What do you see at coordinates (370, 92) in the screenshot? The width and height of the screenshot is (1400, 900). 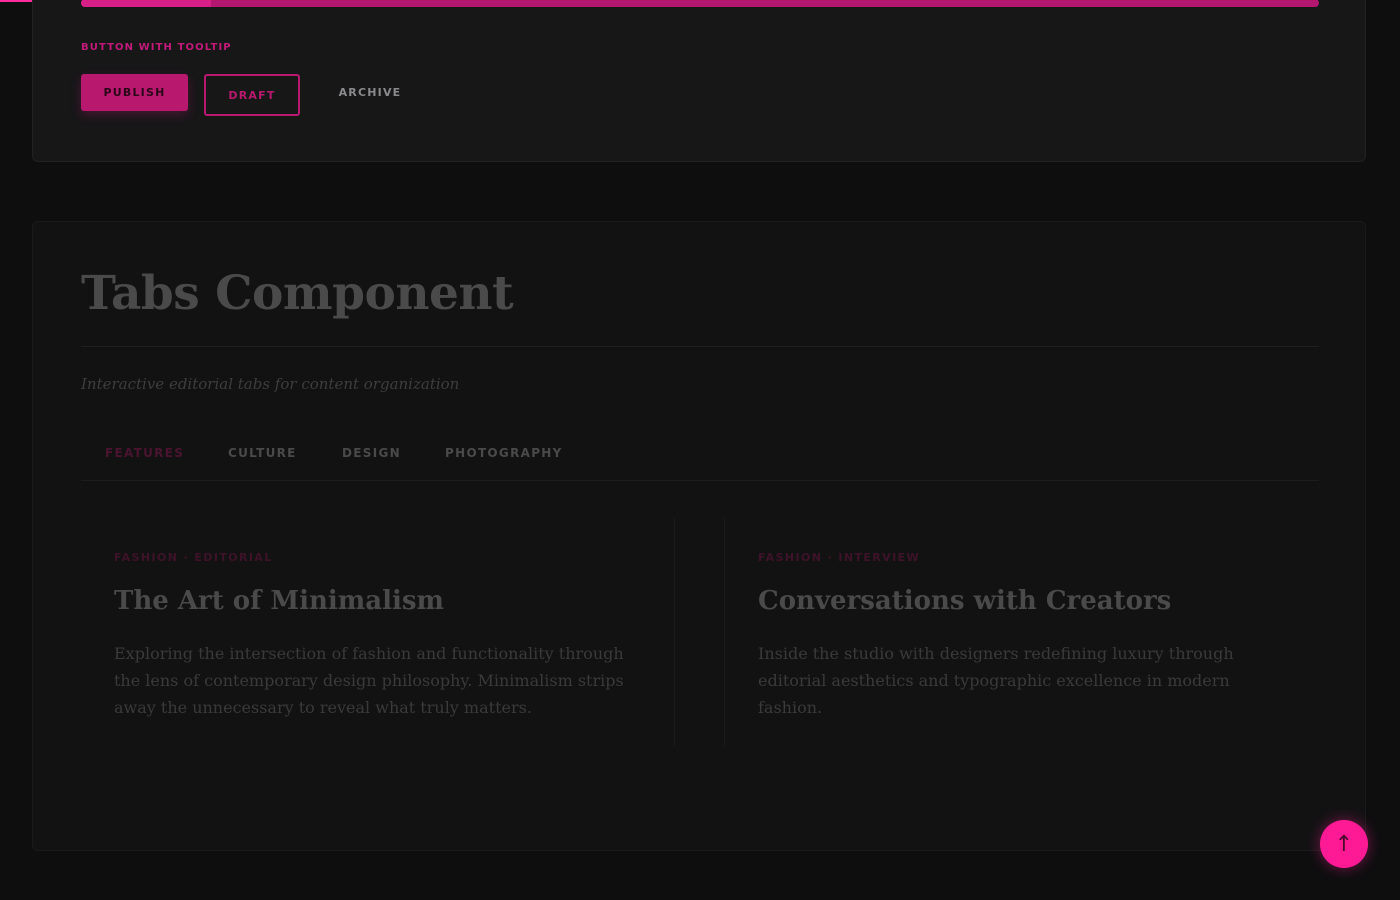 I see `archive-button: ARCHIVE` at bounding box center [370, 92].